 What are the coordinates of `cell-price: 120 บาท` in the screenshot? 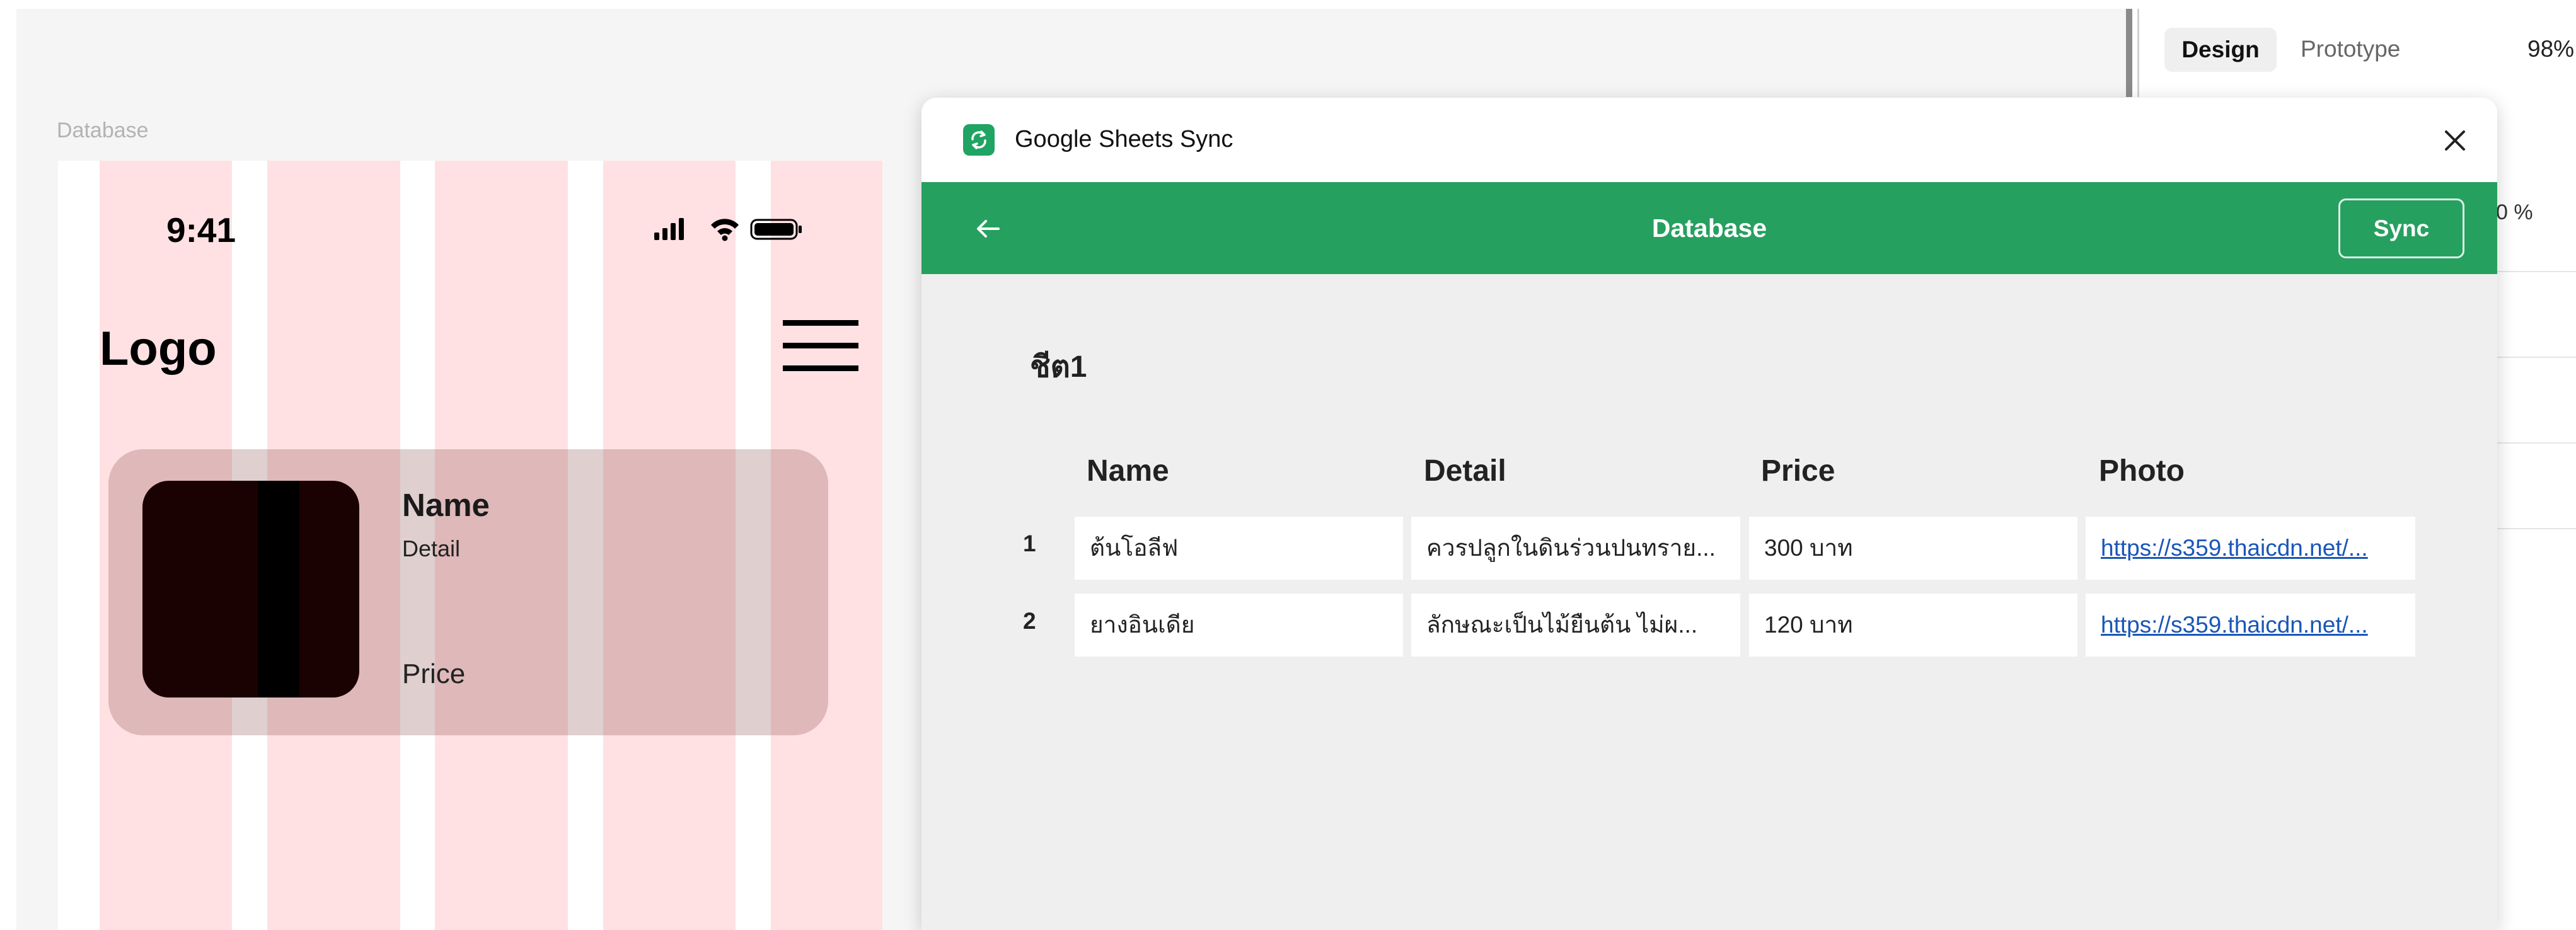 It's located at (1913, 625).